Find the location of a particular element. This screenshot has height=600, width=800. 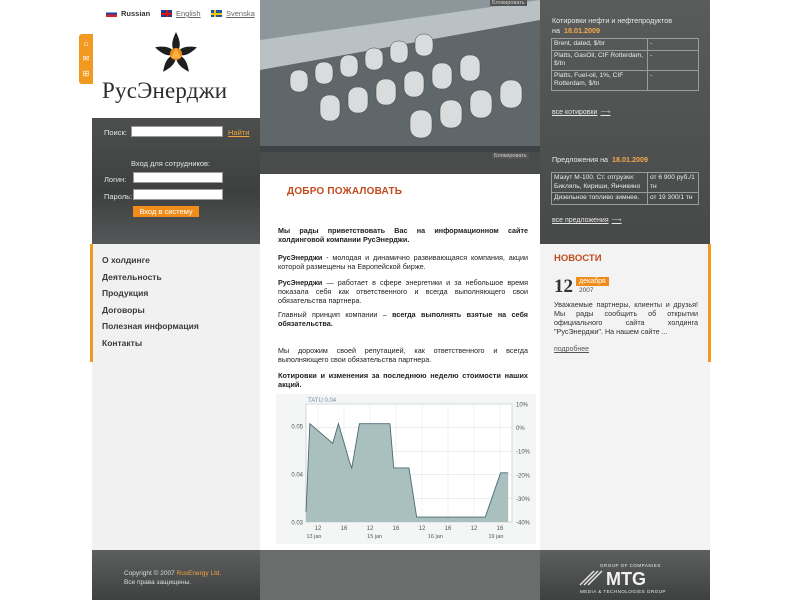

login-title: Вход для сотрудников: is located at coordinates (171, 163).